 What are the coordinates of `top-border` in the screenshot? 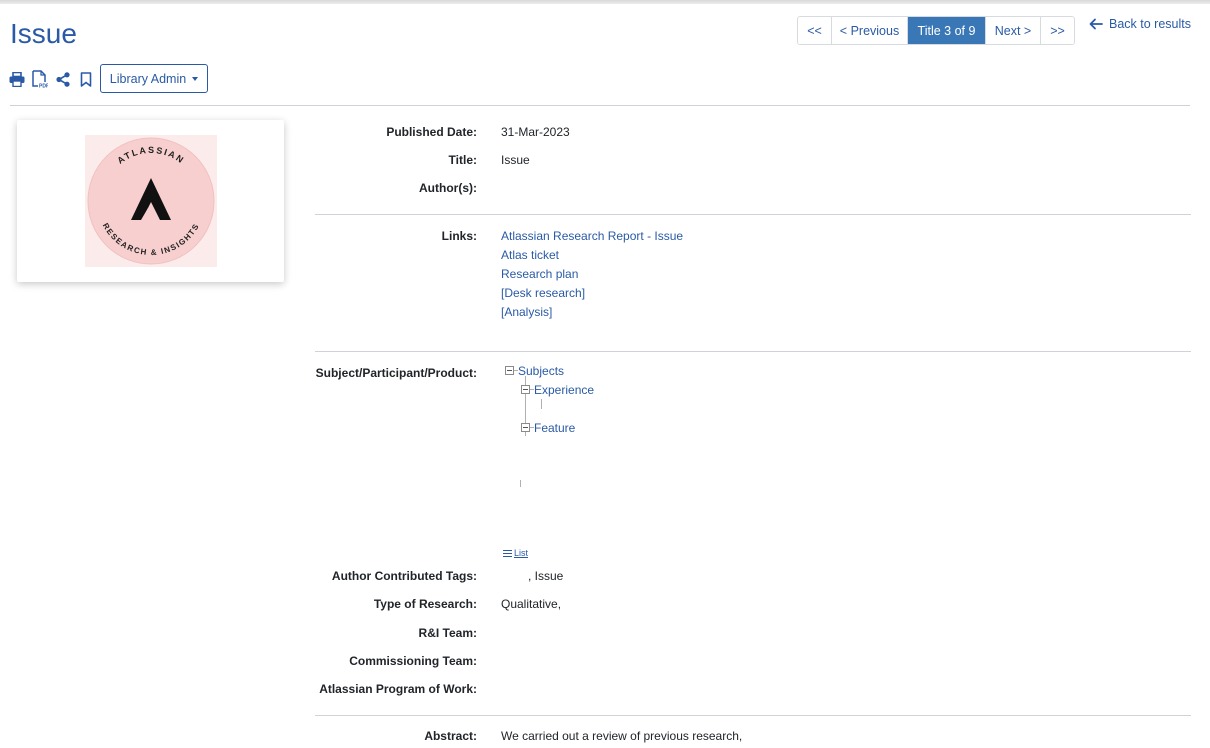 It's located at (605, 2).